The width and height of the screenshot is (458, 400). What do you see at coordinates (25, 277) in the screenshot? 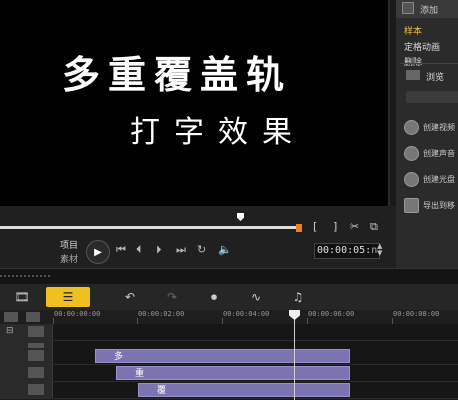
I see `splitter-grip` at bounding box center [25, 277].